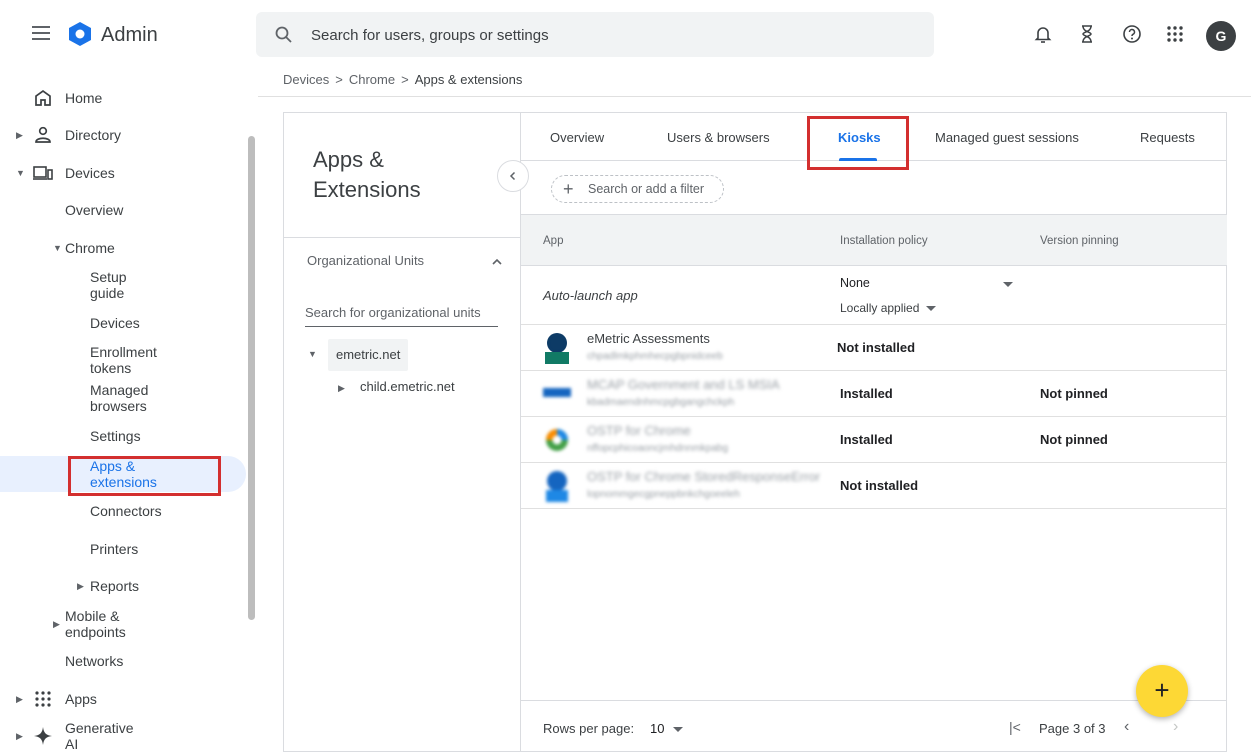 Image resolution: width=1251 pixels, height=752 pixels. What do you see at coordinates (557, 440) in the screenshot?
I see `app-icon-ostp` at bounding box center [557, 440].